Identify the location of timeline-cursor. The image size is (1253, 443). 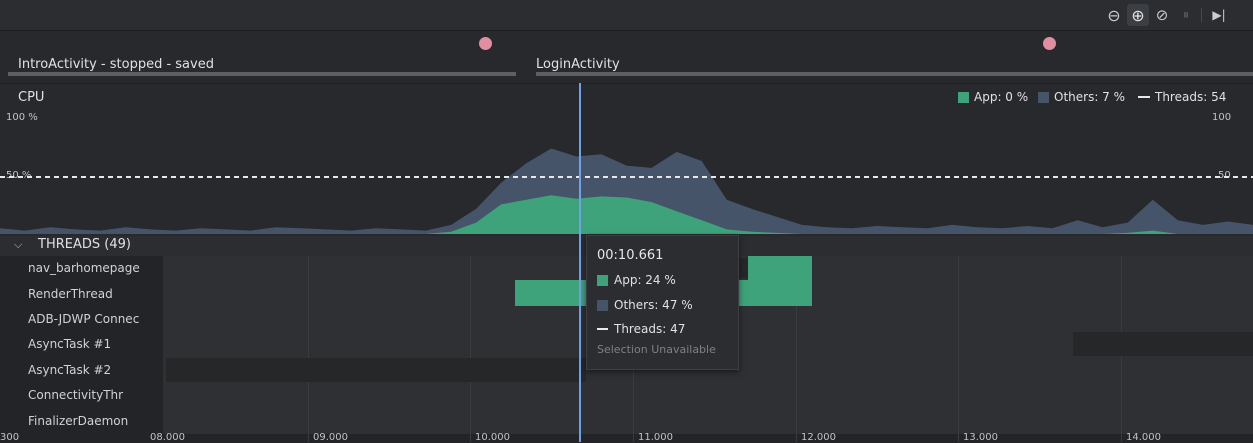
(580, 262).